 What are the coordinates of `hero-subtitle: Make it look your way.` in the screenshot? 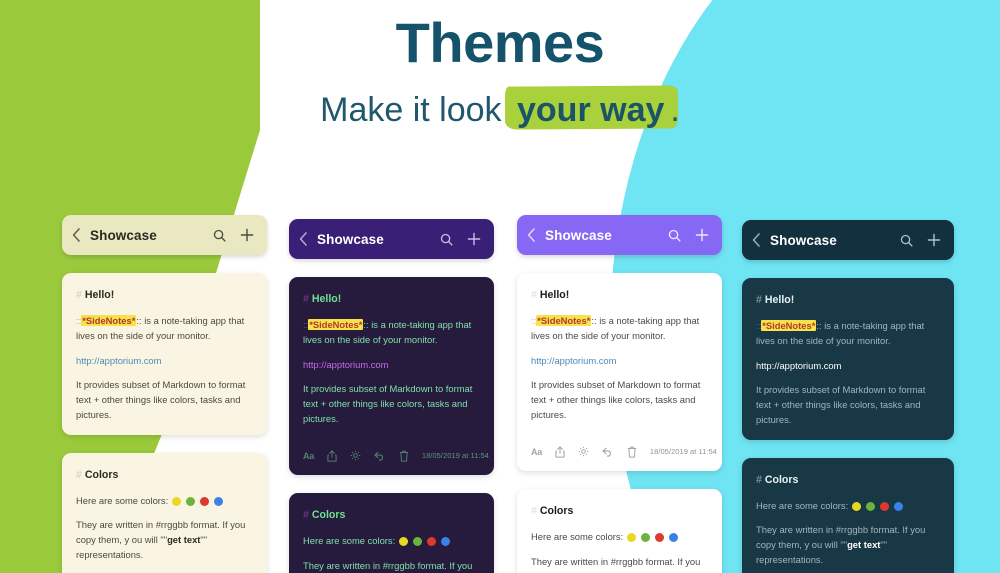 It's located at (500, 110).